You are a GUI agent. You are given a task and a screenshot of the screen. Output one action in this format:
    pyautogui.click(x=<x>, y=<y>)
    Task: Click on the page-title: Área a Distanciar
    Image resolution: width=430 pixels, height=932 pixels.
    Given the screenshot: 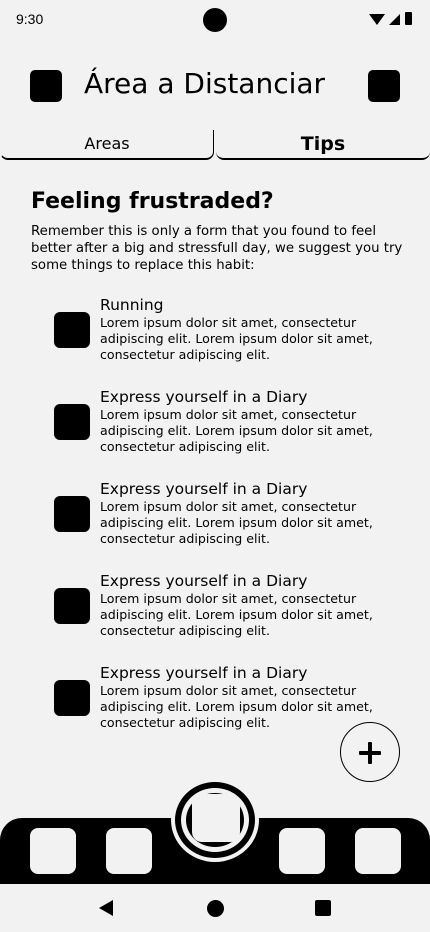 What is the action you would take?
    pyautogui.click(x=205, y=83)
    